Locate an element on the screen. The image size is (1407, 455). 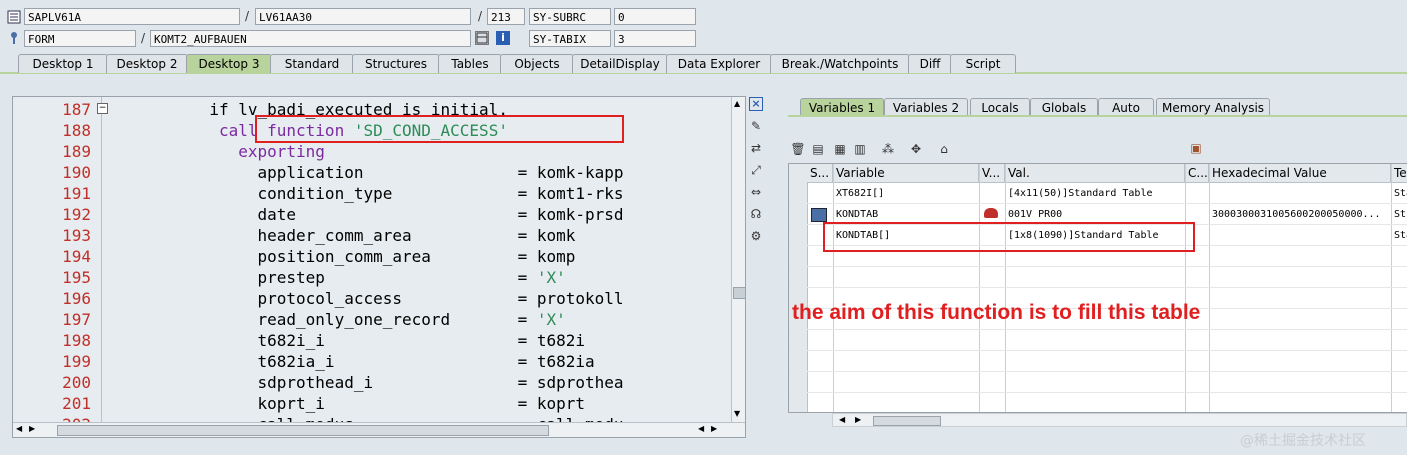
scroll-thumb is located at coordinates (739, 293).